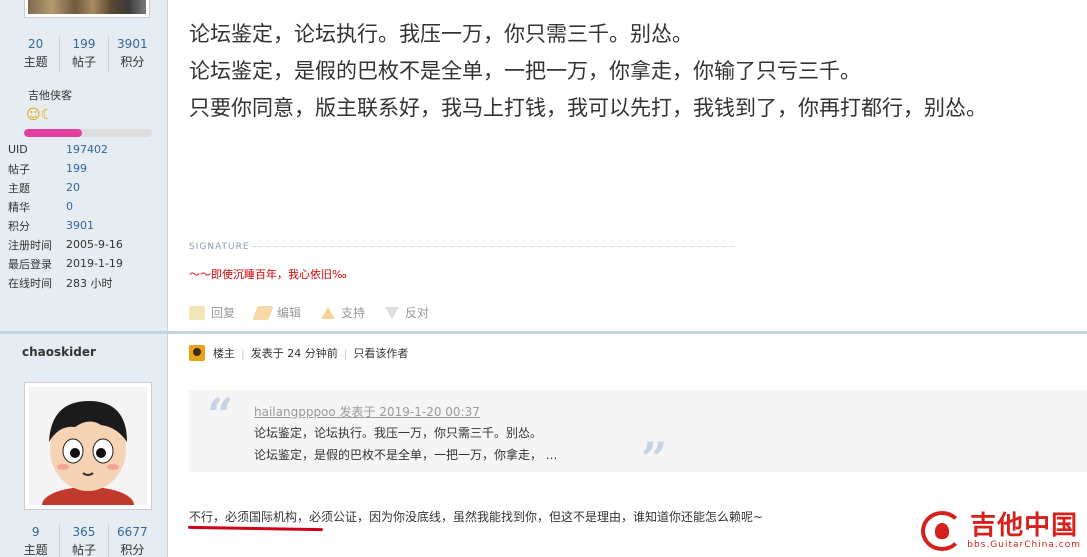  Describe the element at coordinates (525, 71) in the screenshot. I see `post1-line: 论坛鉴定，是假的巴枚不是全单，一把一万，你拿走，你输了只亏三千。` at that location.